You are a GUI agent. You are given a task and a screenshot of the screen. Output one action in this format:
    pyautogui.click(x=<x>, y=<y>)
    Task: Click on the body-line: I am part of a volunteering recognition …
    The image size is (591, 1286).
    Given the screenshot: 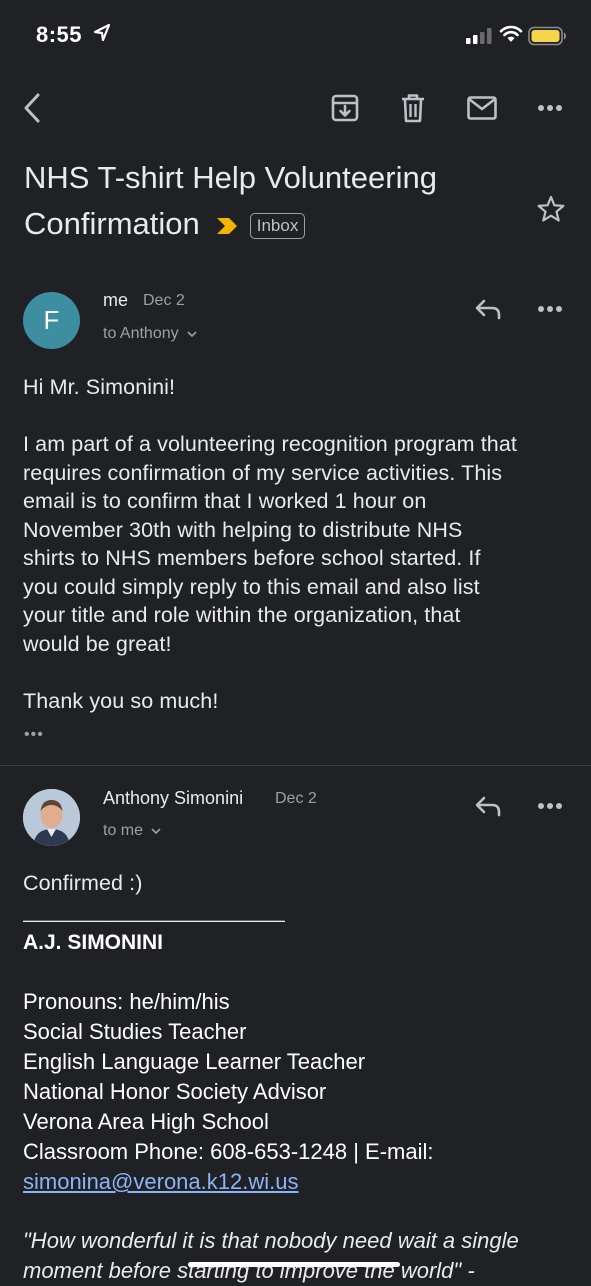 What is the action you would take?
    pyautogui.click(x=270, y=444)
    